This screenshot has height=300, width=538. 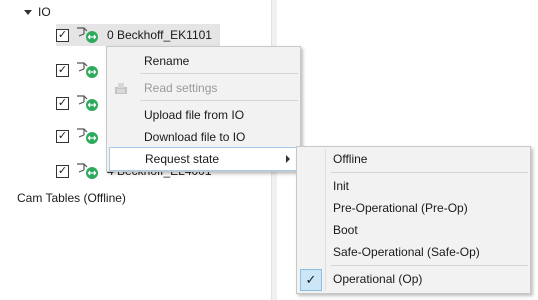 I want to click on tree-row-device-0: ✓ 0 Beckhoff_EK1101, so click(x=138, y=35).